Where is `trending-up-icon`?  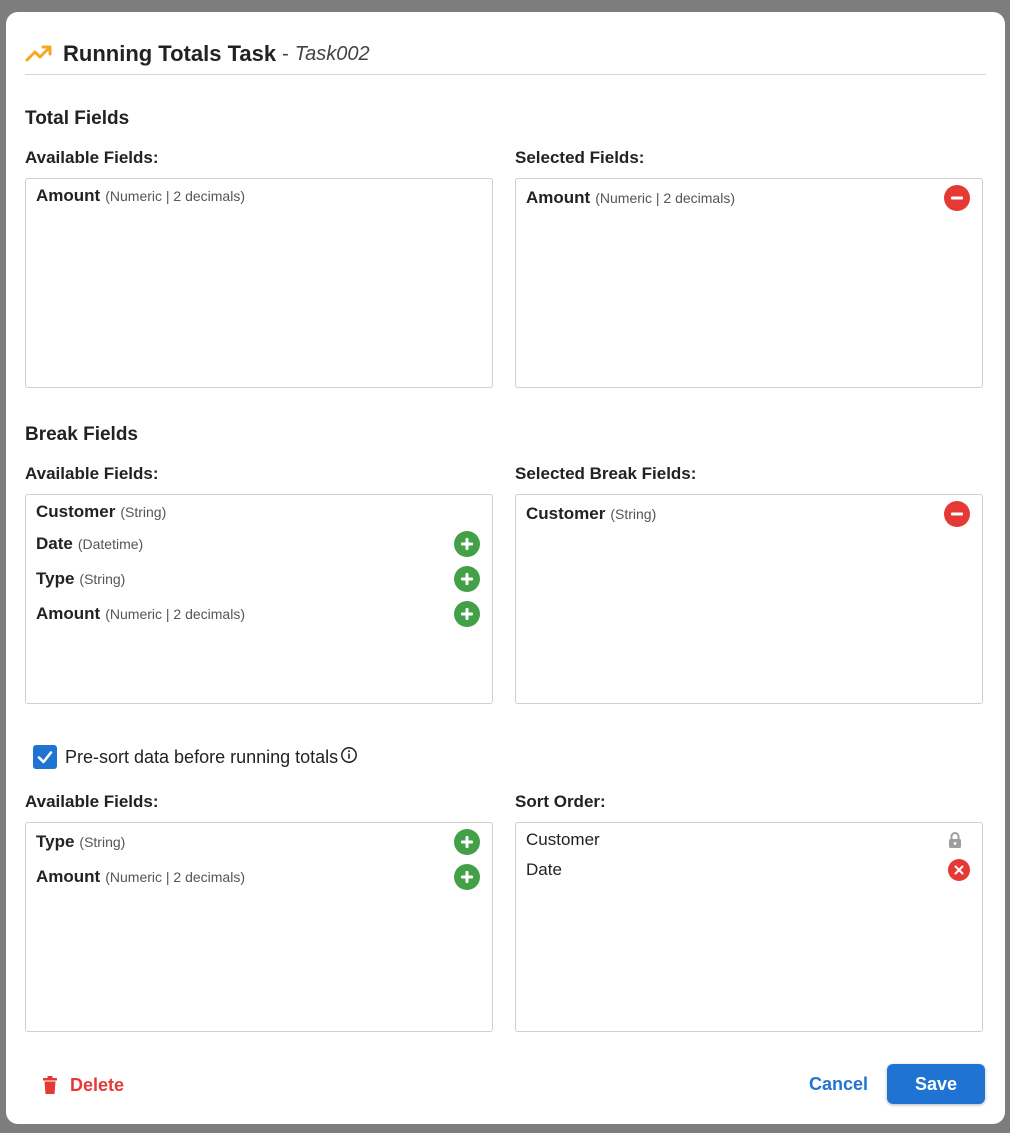
trending-up-icon is located at coordinates (39, 54).